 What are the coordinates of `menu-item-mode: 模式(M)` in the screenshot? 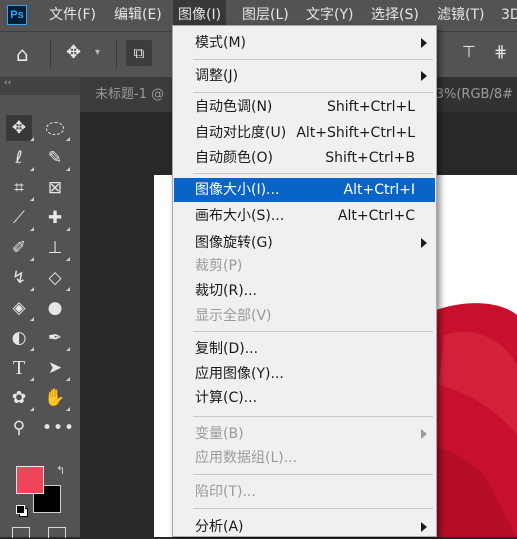 It's located at (304, 43).